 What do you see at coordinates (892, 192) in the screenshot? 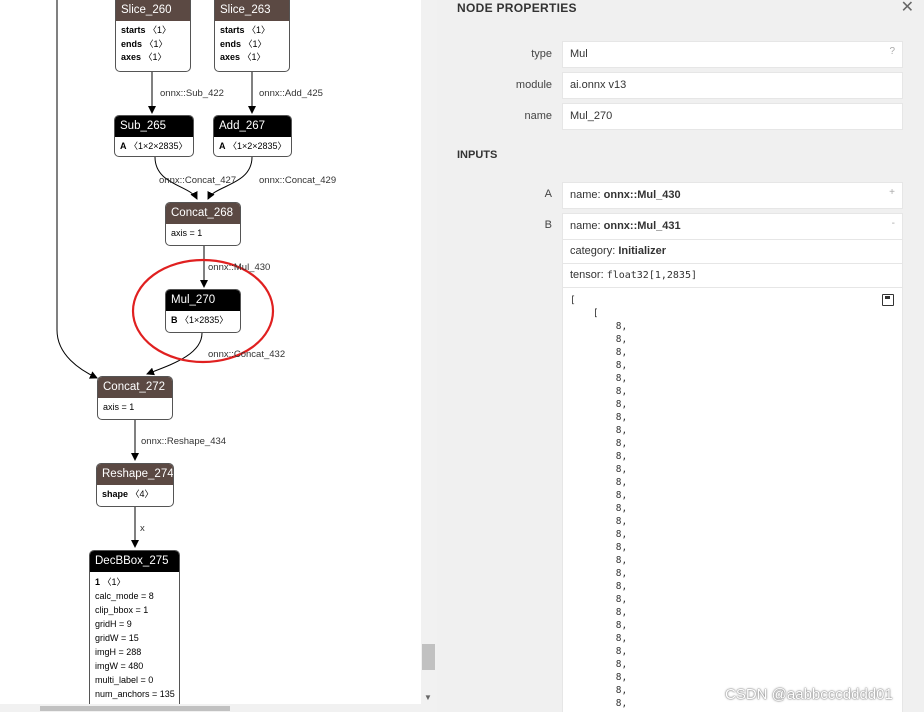
I see `expand-icon: +` at bounding box center [892, 192].